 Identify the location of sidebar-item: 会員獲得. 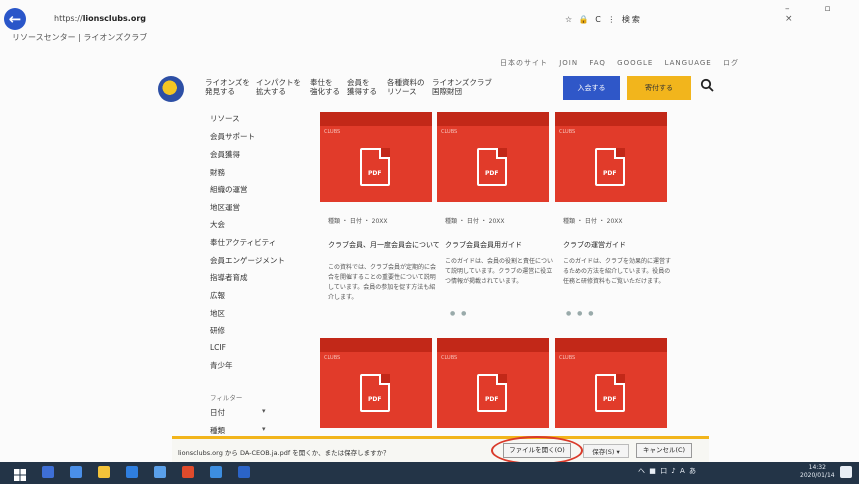
(225, 154).